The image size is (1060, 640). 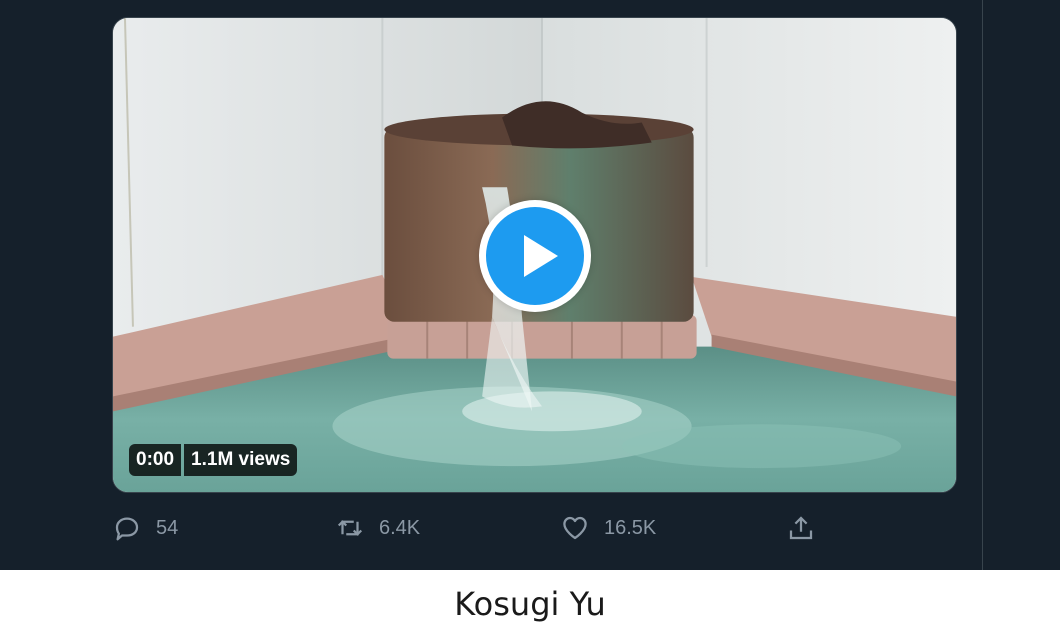 I want to click on author-caption: Kosugi Yu, so click(x=530, y=604).